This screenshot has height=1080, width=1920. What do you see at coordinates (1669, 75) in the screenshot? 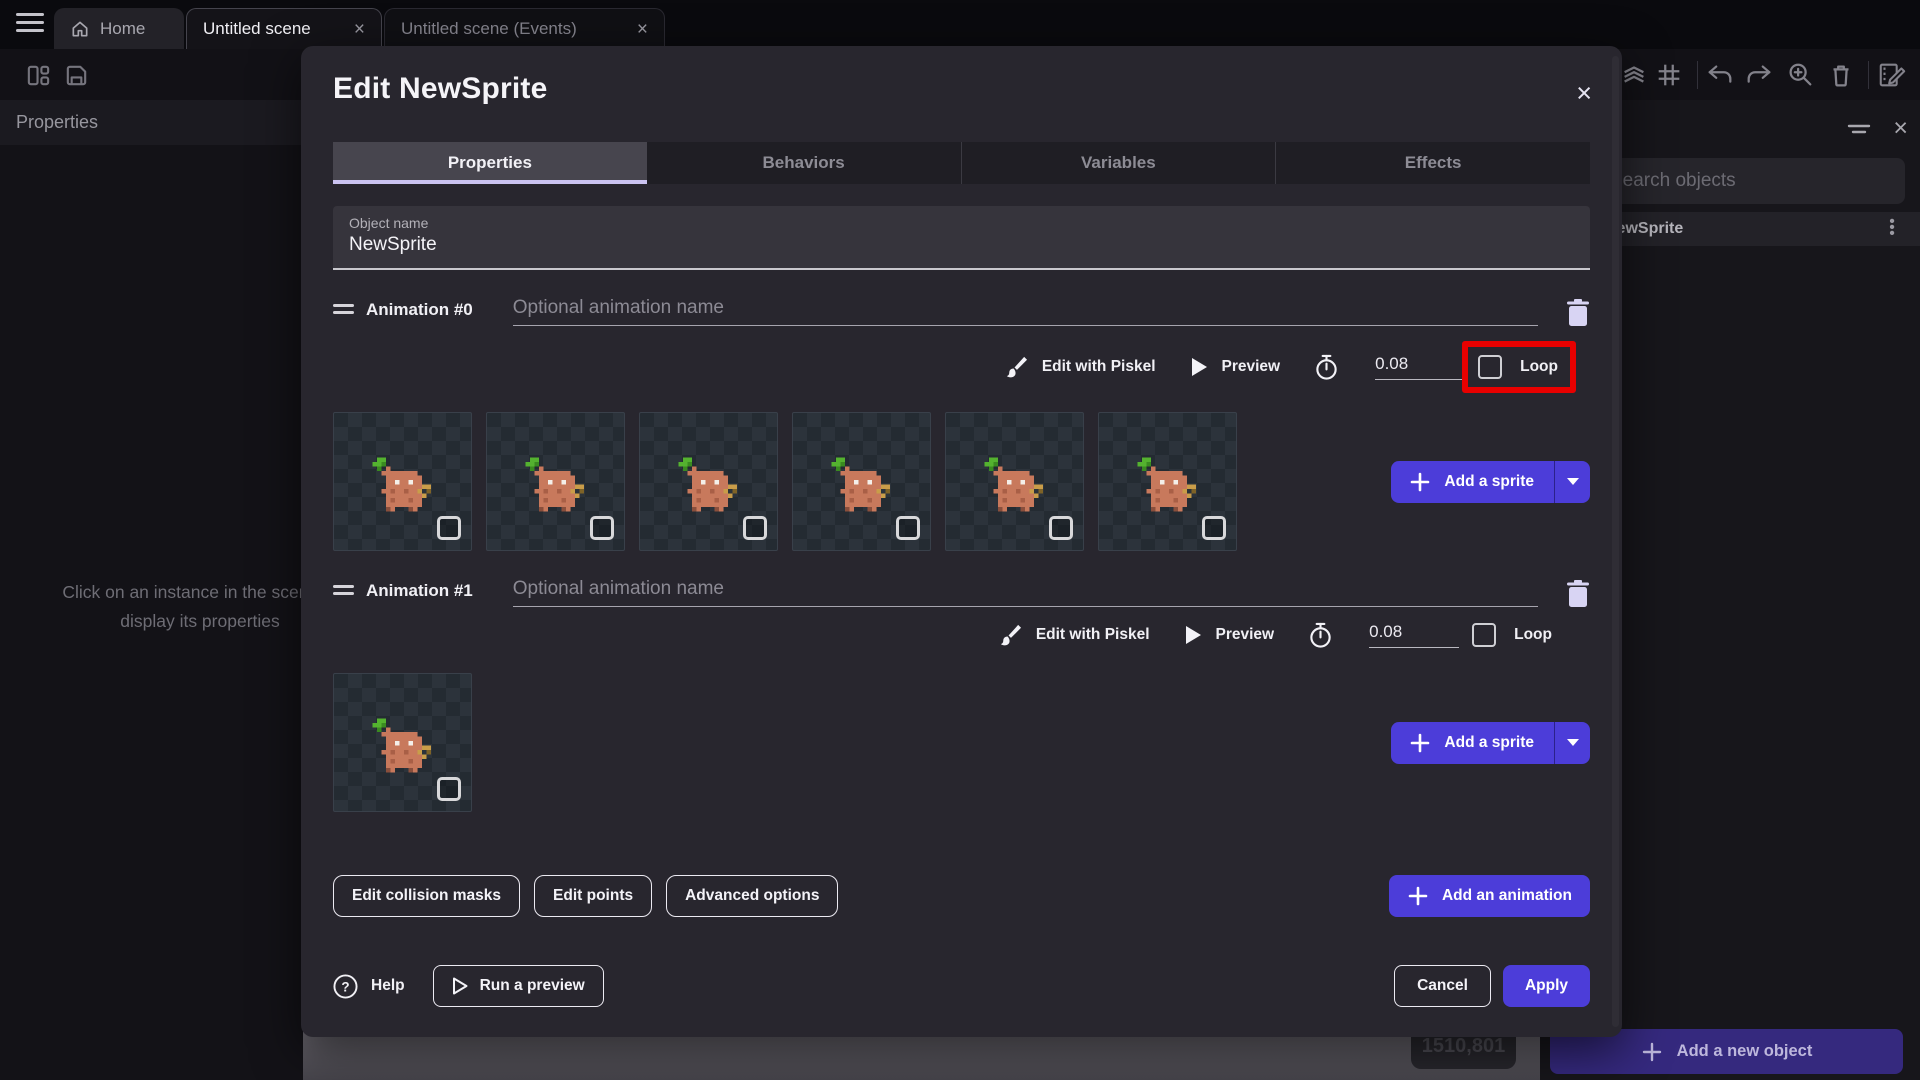
I see `grid-icon` at bounding box center [1669, 75].